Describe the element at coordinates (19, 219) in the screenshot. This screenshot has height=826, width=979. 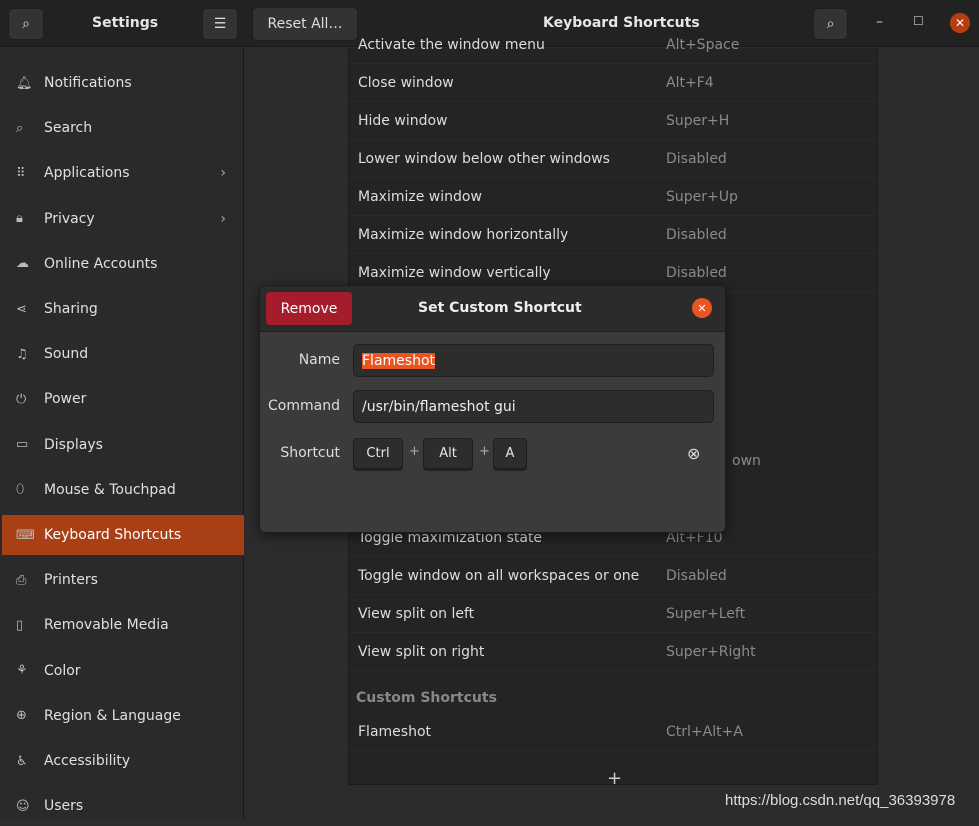
I see `lock-icon: 🔒︎` at that location.